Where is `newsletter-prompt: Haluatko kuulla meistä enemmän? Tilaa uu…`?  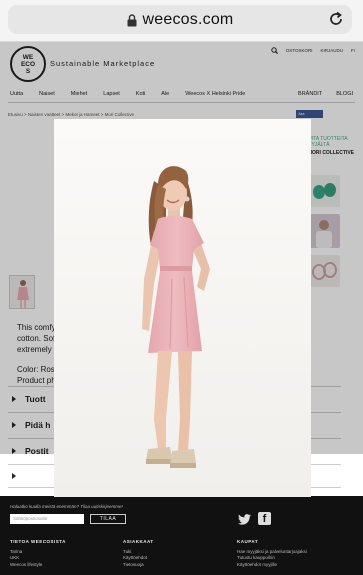
newsletter-prompt: Haluatko kuulla meistä enemmän? Tilaa uu… is located at coordinates (66, 506).